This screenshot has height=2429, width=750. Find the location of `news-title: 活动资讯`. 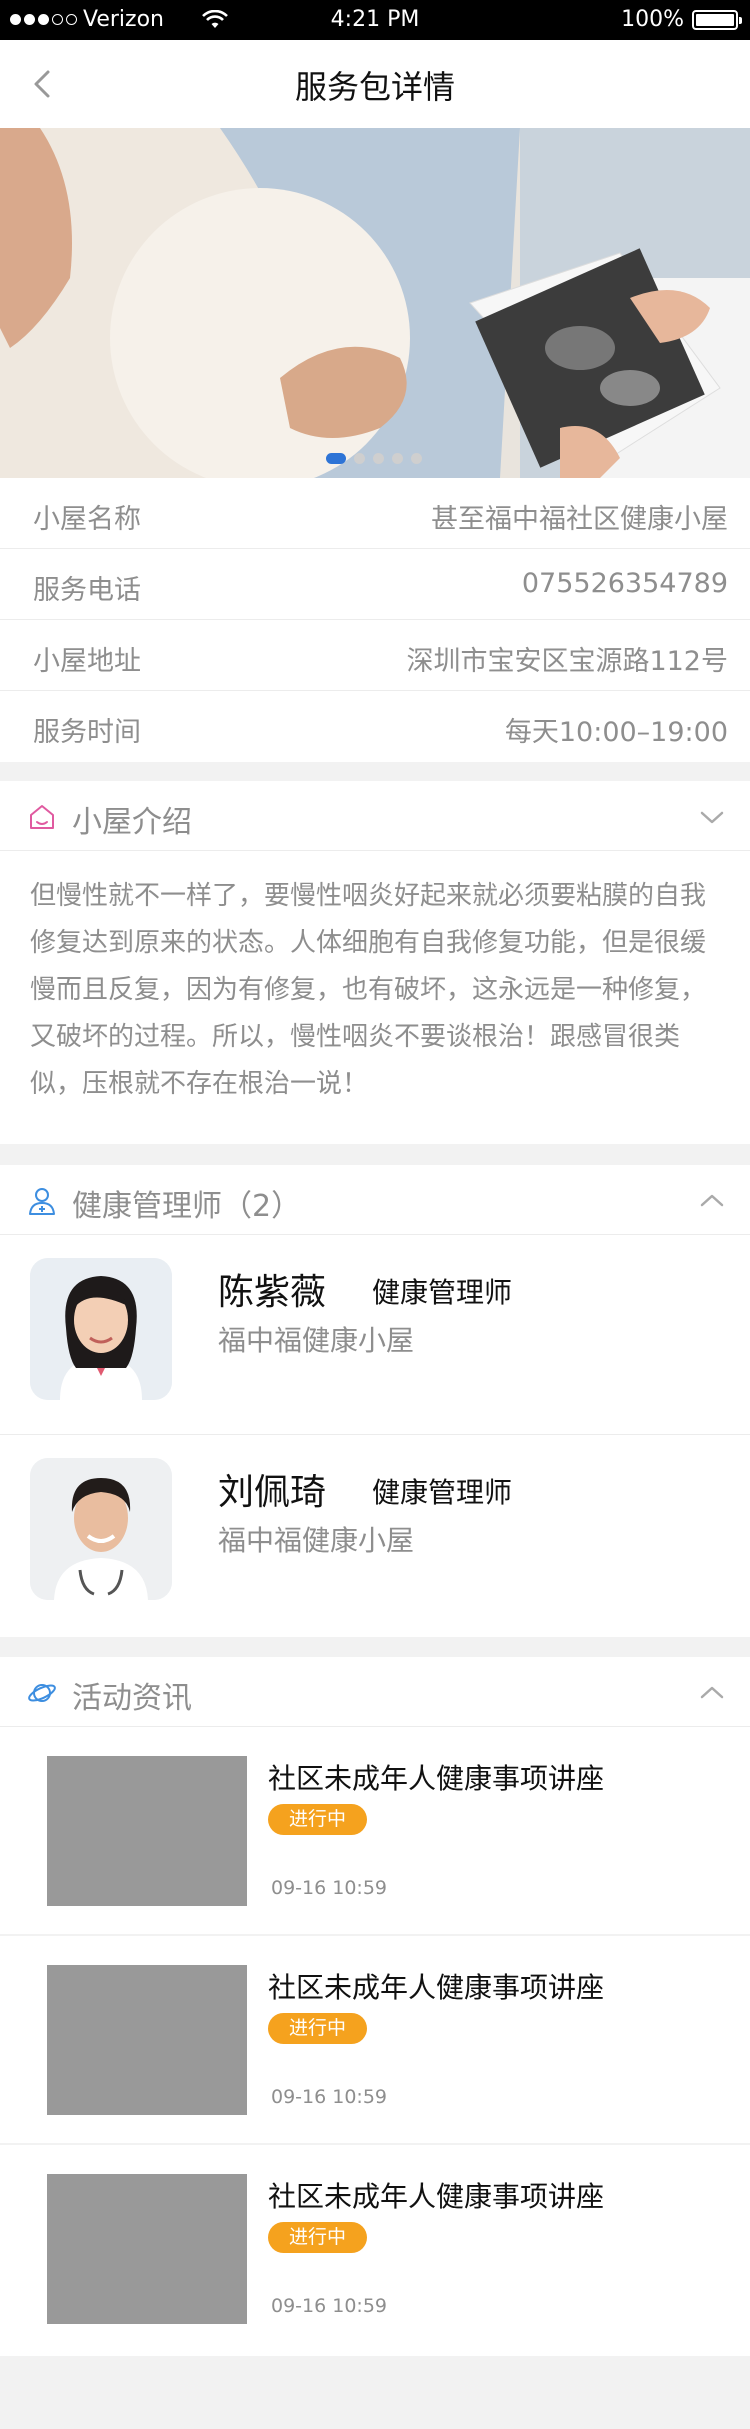

news-title: 活动资讯 is located at coordinates (132, 1698).